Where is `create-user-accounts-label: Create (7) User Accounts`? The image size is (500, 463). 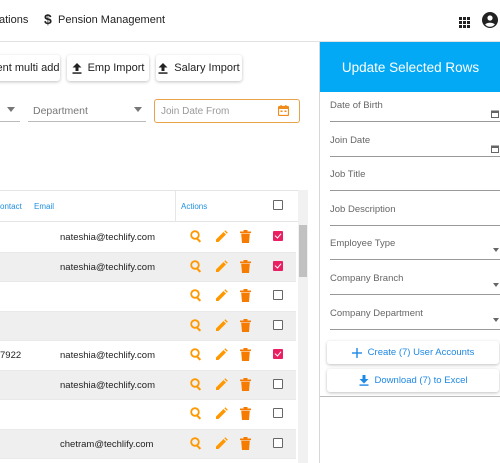 create-user-accounts-label: Create (7) User Accounts is located at coordinates (421, 352).